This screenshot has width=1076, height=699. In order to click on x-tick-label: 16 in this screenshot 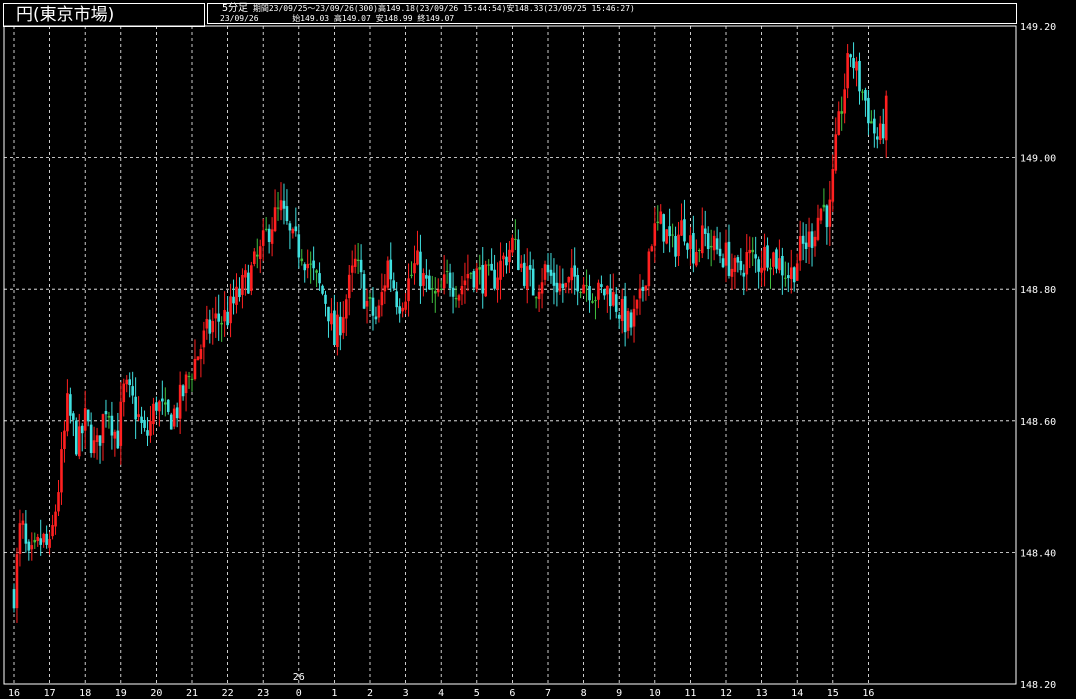, I will do `click(14, 693)`.